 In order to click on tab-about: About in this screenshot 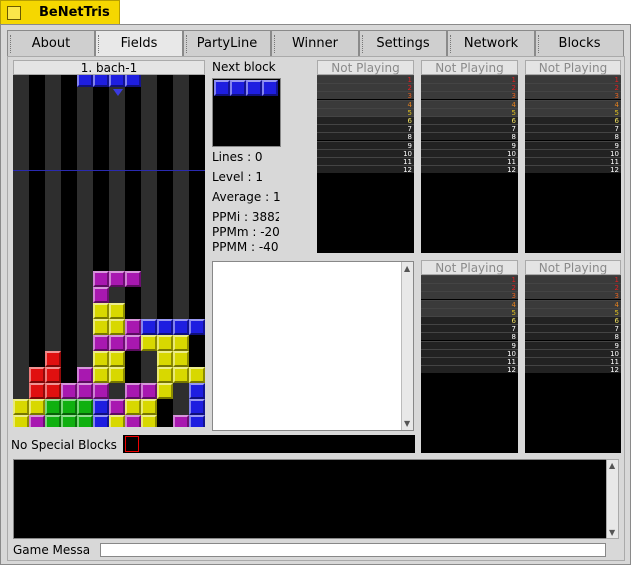, I will do `click(51, 43)`.